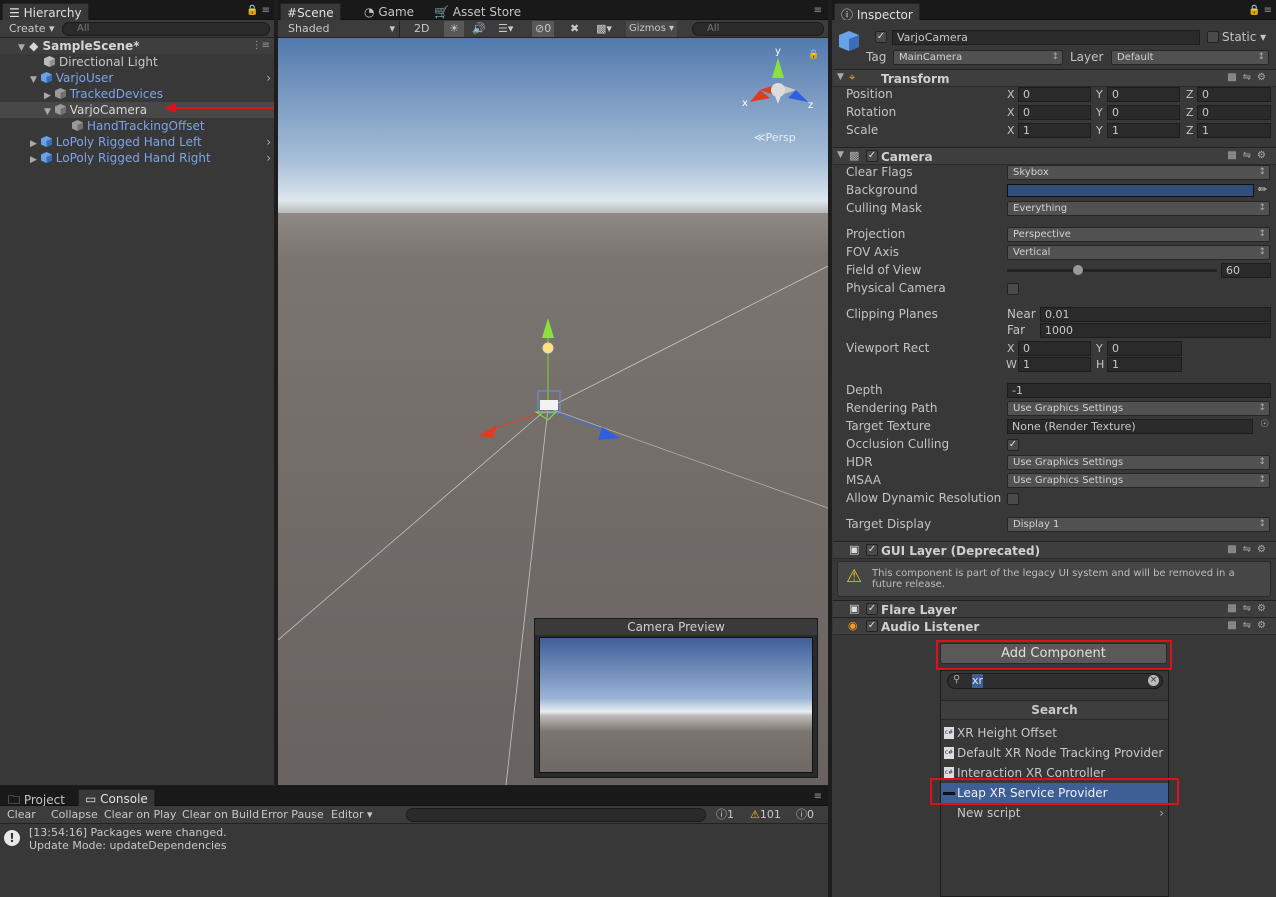 The image size is (1276, 897). Describe the element at coordinates (1046, 37) in the screenshot. I see `object-name-field: VarjoCamera` at that location.